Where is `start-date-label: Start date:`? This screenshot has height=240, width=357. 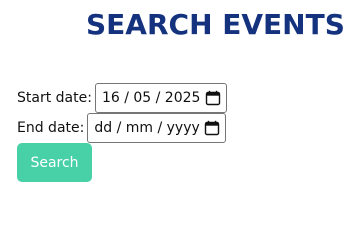 start-date-label: Start date: is located at coordinates (54, 98).